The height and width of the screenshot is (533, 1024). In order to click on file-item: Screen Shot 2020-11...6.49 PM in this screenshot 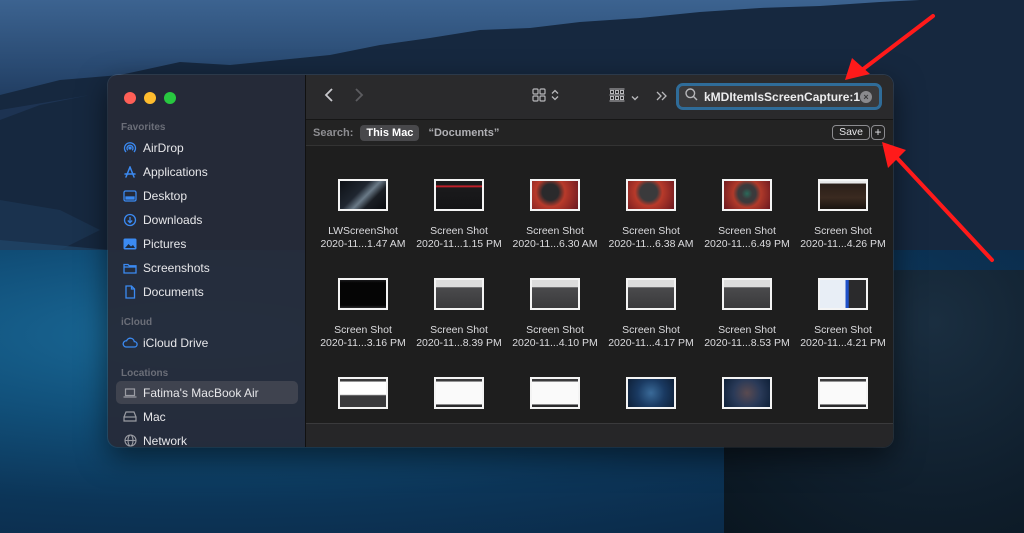, I will do `click(747, 215)`.